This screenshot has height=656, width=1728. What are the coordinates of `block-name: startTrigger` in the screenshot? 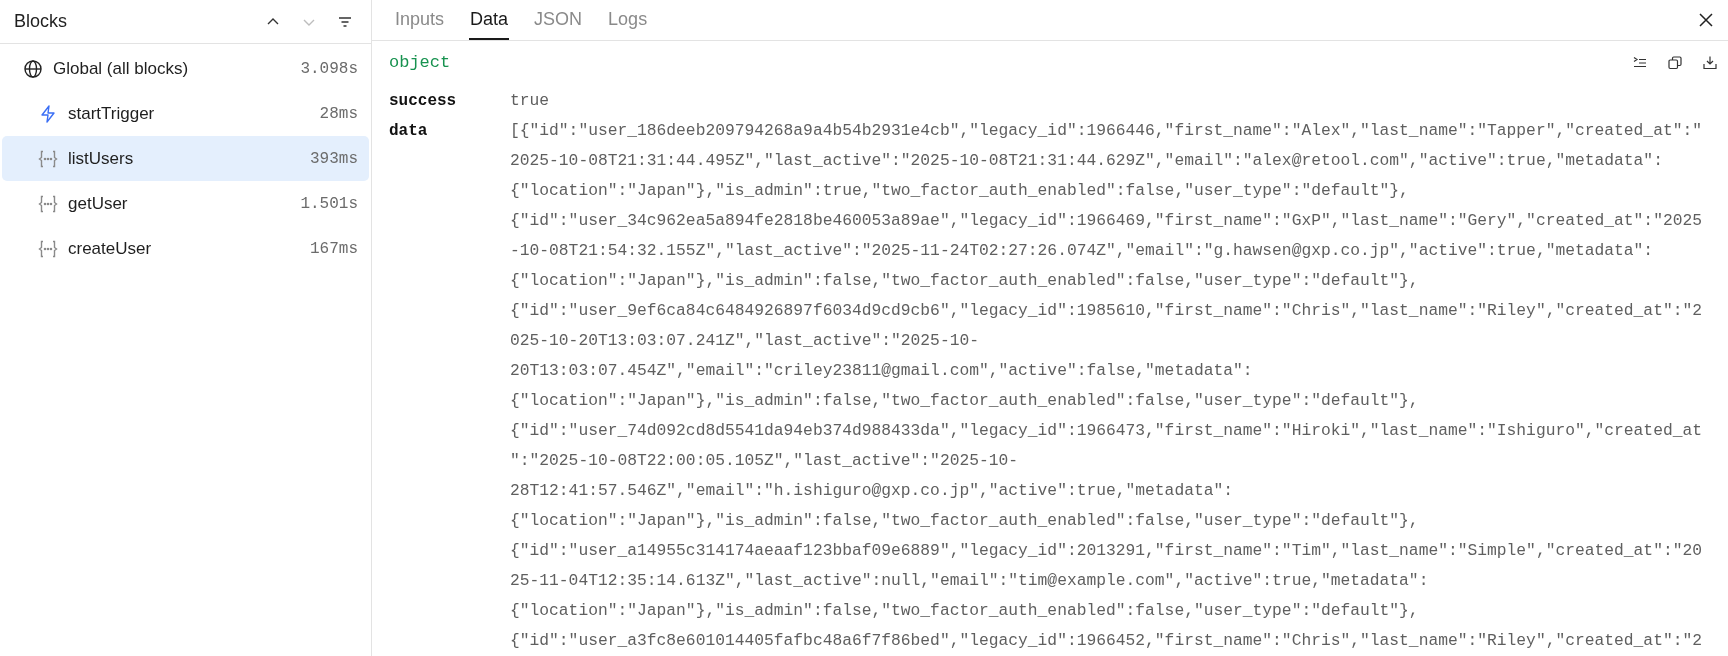 It's located at (112, 113).